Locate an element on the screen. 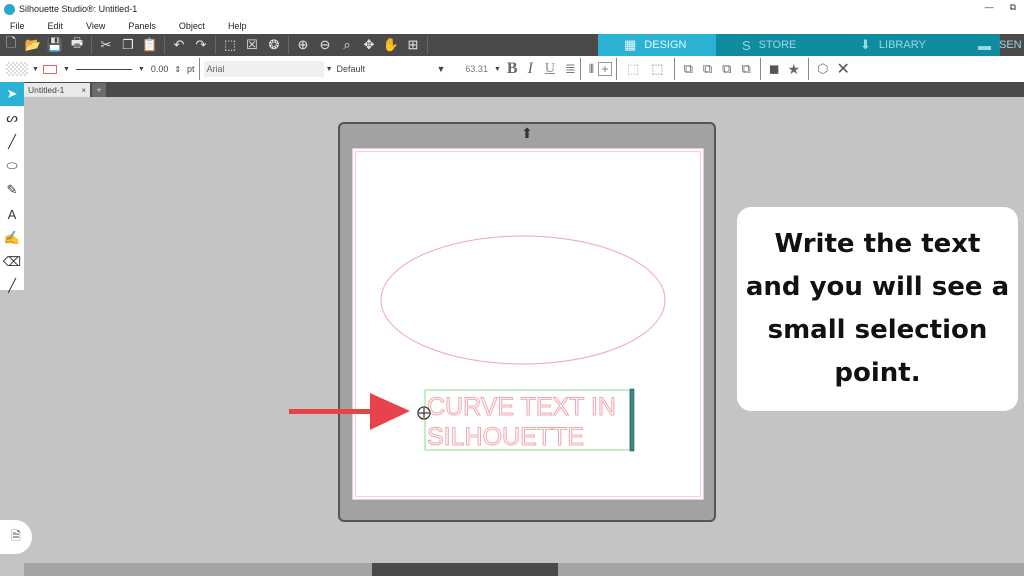 This screenshot has width=1024, height=576. ellipse-shape is located at coordinates (523, 300).